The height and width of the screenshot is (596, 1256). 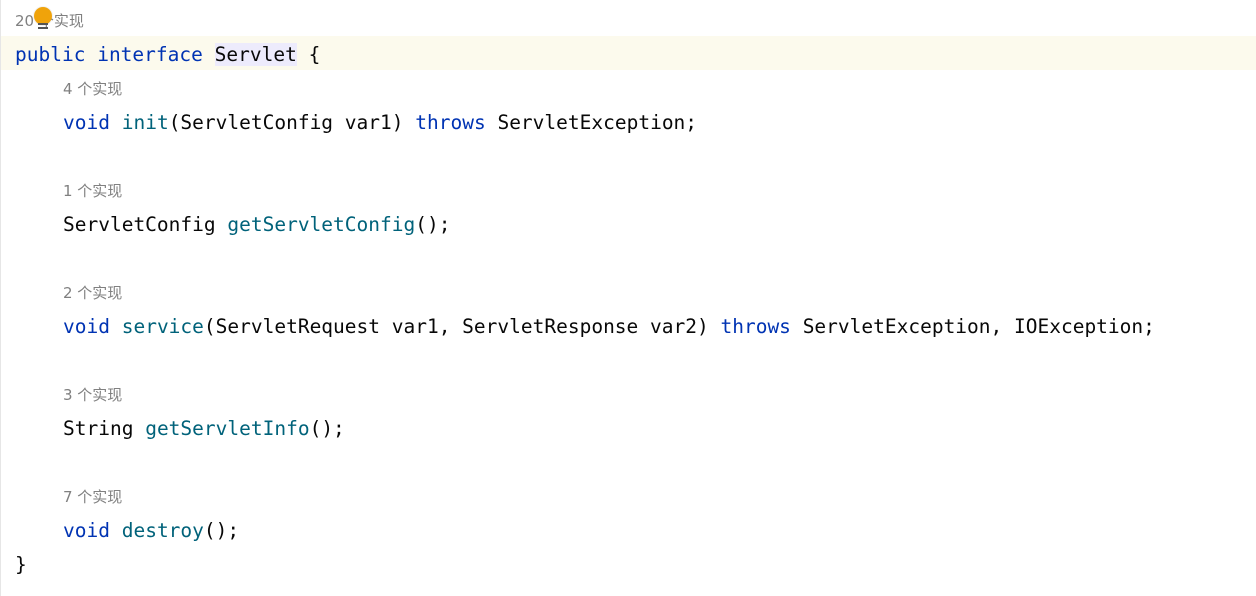 What do you see at coordinates (286, 122) in the screenshot?
I see `method-params: (ServletConfig var1)` at bounding box center [286, 122].